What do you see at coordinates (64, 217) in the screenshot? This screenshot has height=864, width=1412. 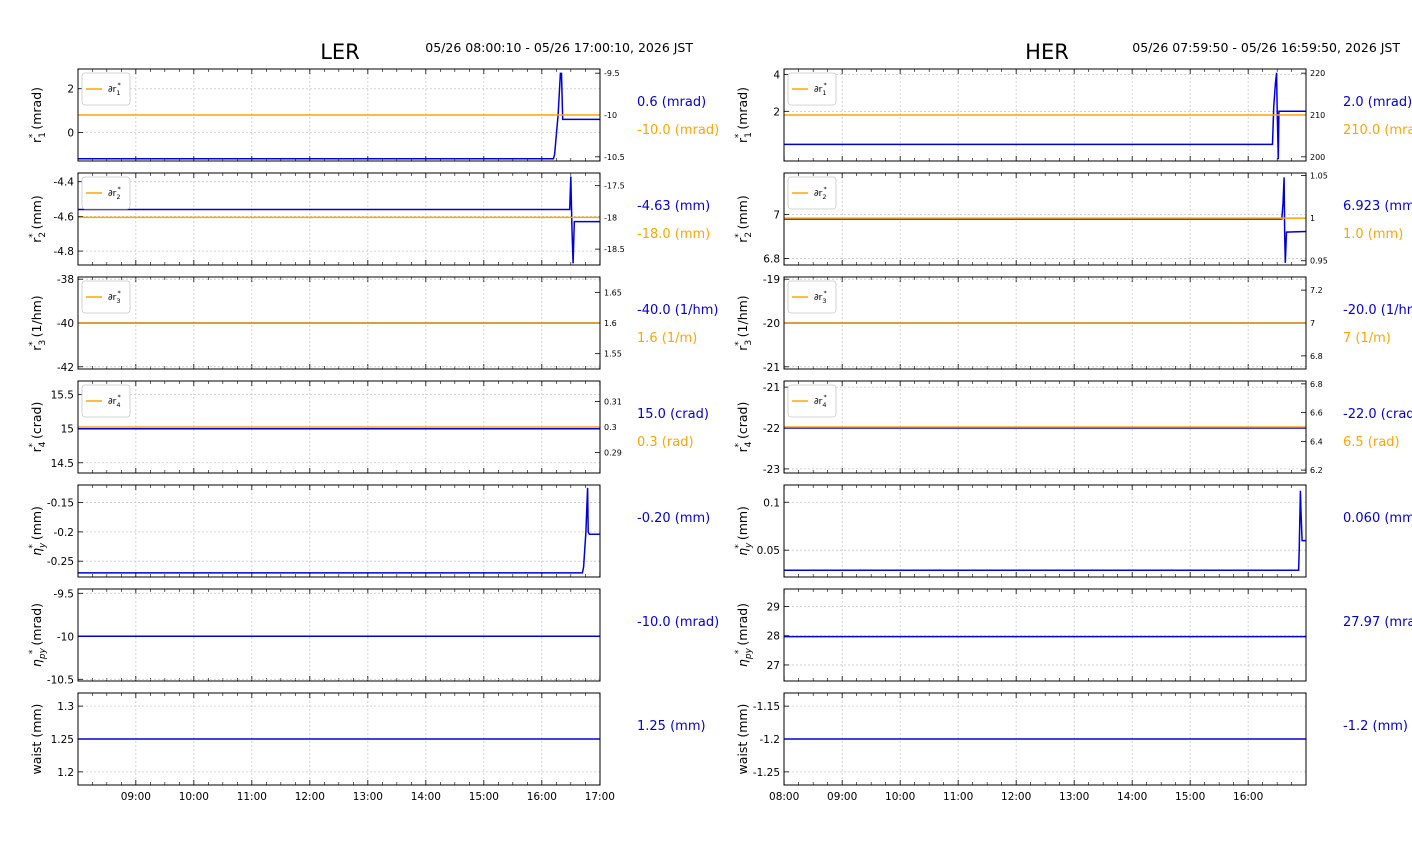 I see `y-tick-label: -4.6` at bounding box center [64, 217].